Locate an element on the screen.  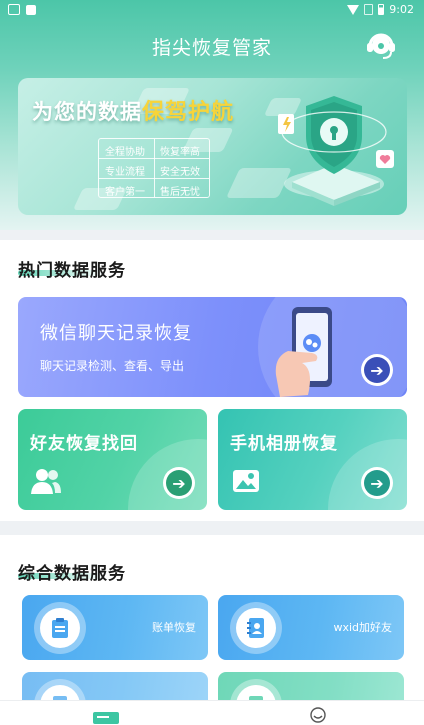
banner-tag: 安全无效 is located at coordinates (180, 172).